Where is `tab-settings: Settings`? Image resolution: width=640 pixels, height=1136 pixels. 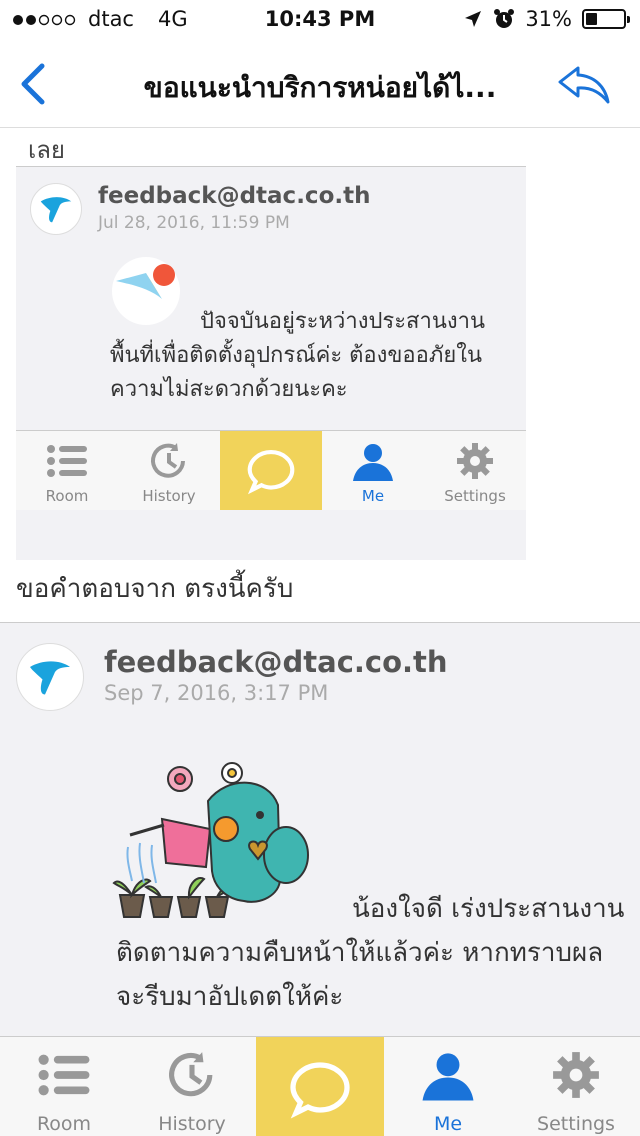 tab-settings: Settings is located at coordinates (576, 1086).